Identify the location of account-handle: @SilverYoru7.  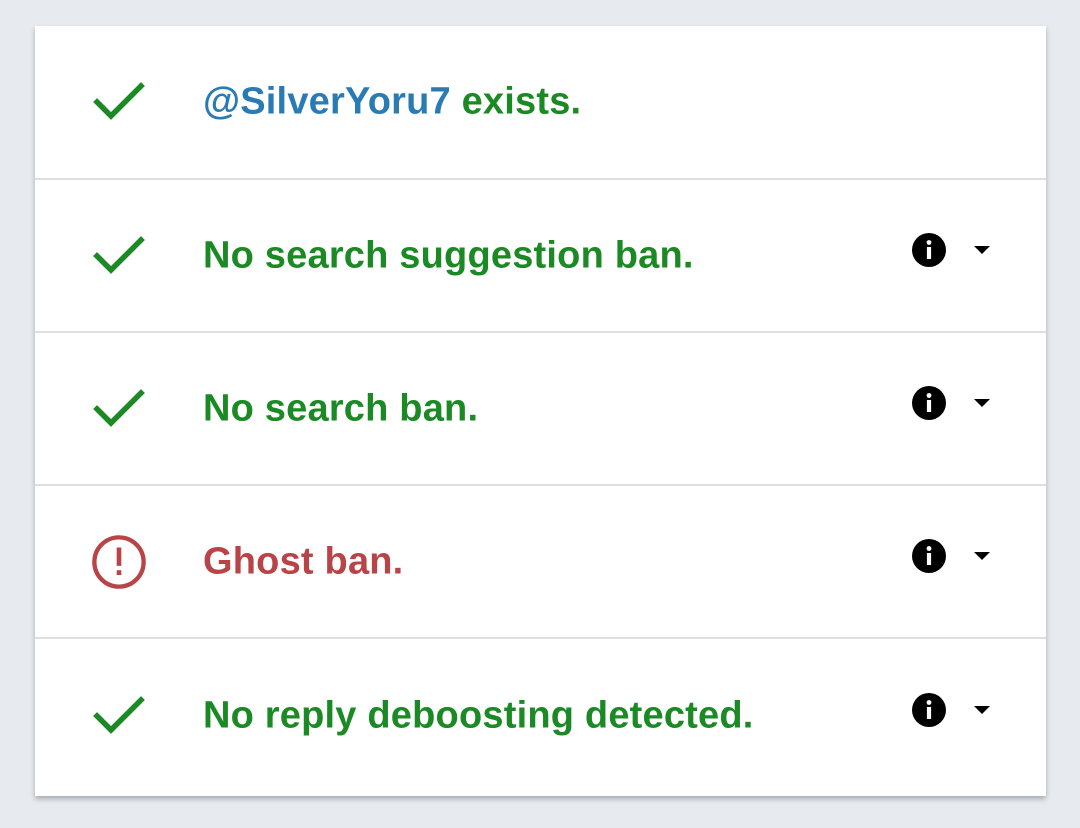
(327, 102).